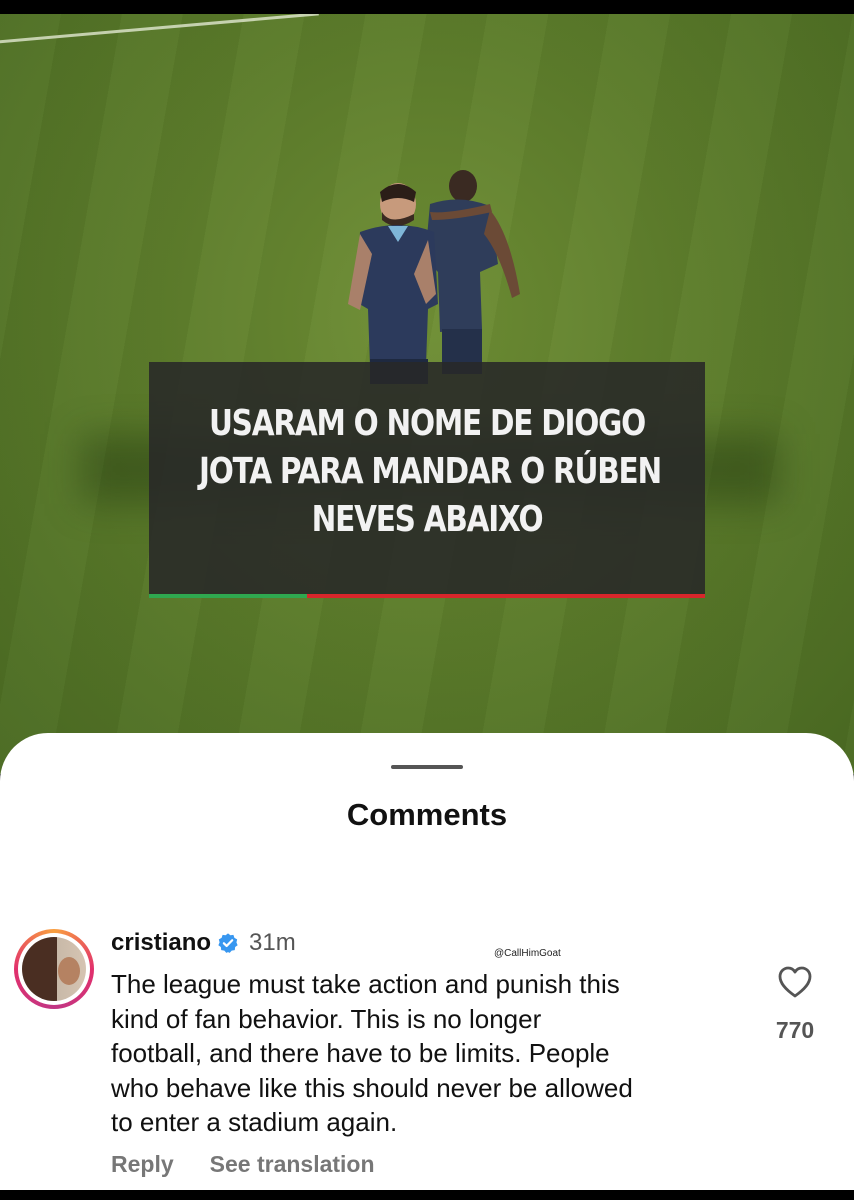 Image resolution: width=854 pixels, height=1200 pixels. I want to click on comment-timestamp: 31m, so click(272, 942).